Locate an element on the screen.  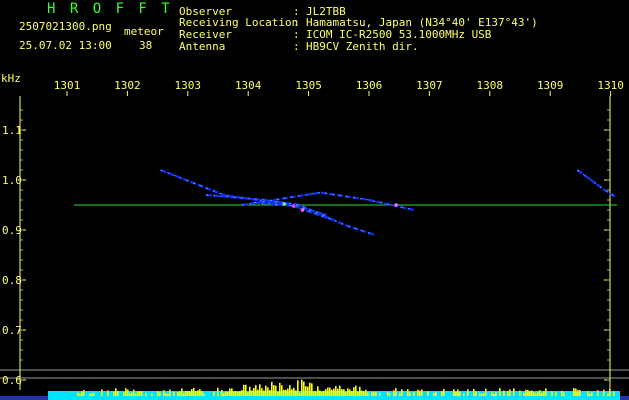
meteor-label: meteor is located at coordinates (144, 31).